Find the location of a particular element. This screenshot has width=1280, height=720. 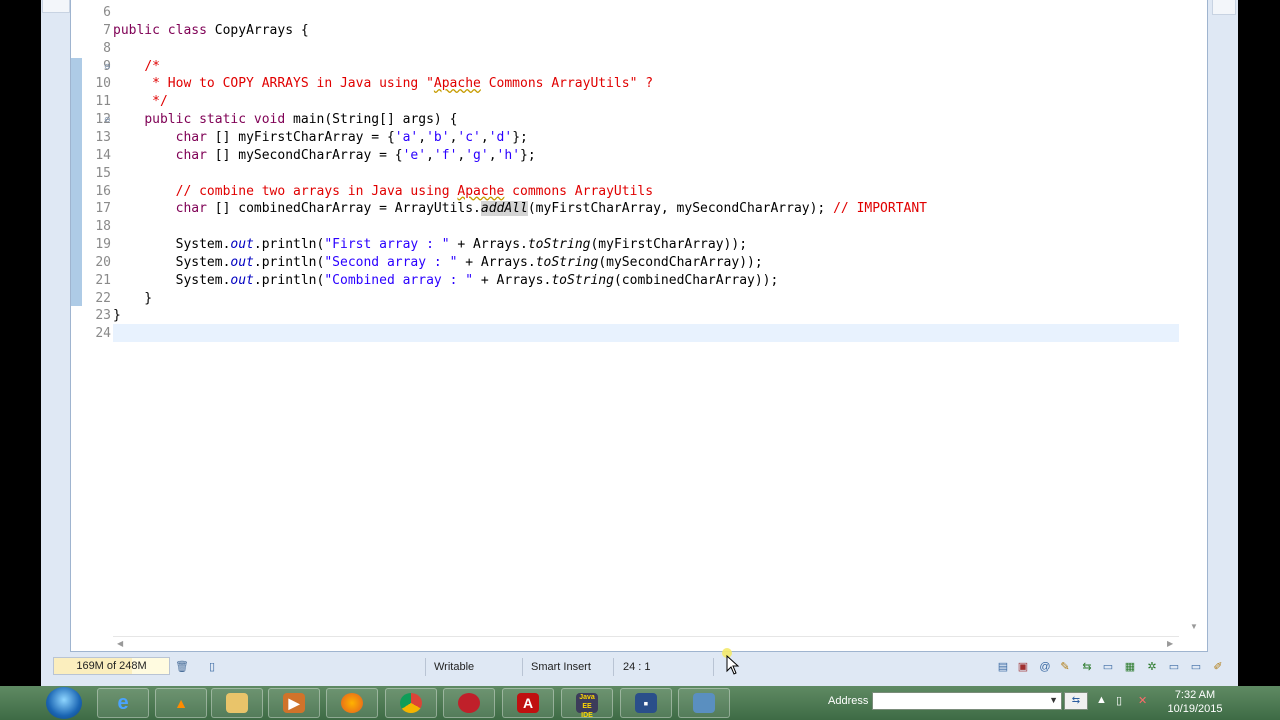

acrobat-icon: A is located at coordinates (528, 703).